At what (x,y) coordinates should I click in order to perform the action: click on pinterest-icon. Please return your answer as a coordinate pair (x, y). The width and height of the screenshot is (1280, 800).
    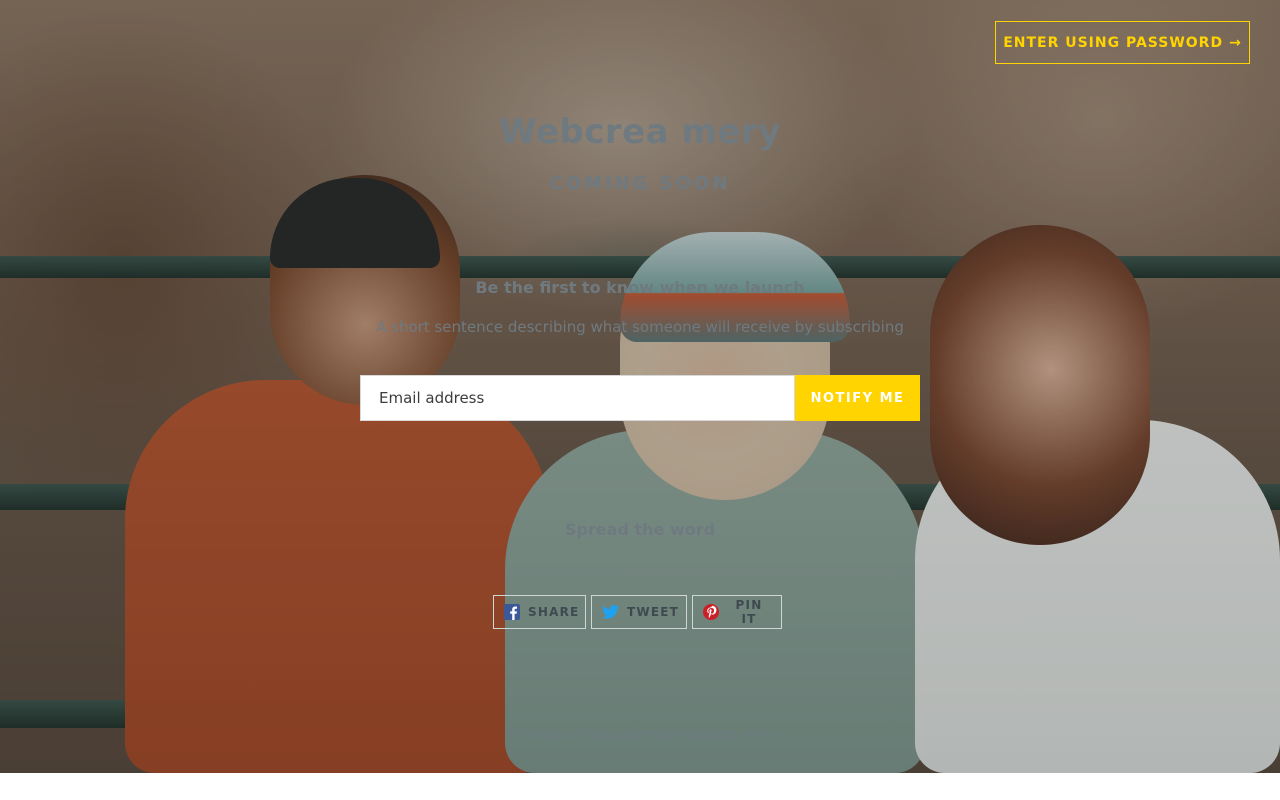
    Looking at the image, I should click on (711, 612).